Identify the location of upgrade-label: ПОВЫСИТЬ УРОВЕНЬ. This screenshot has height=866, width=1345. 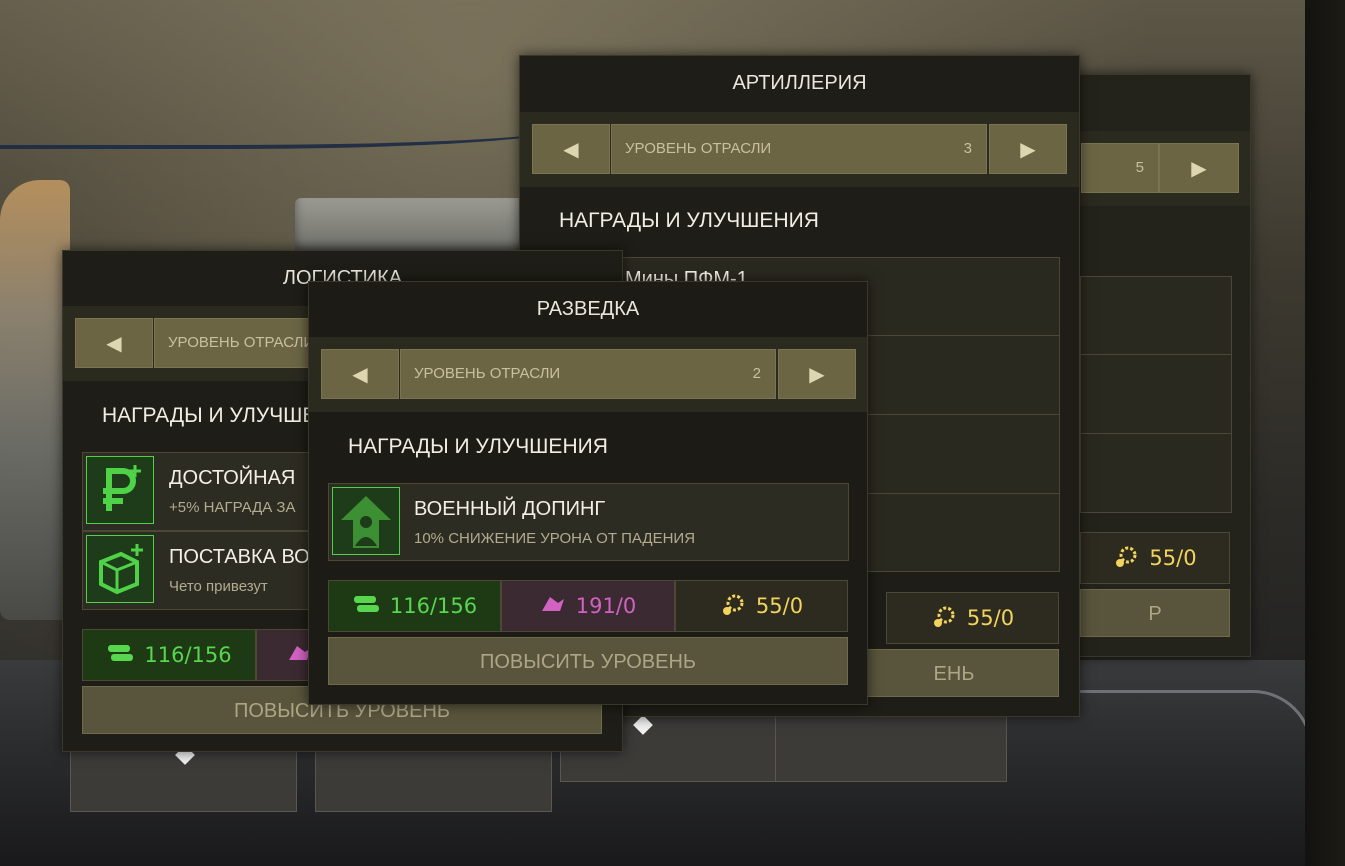
(588, 662).